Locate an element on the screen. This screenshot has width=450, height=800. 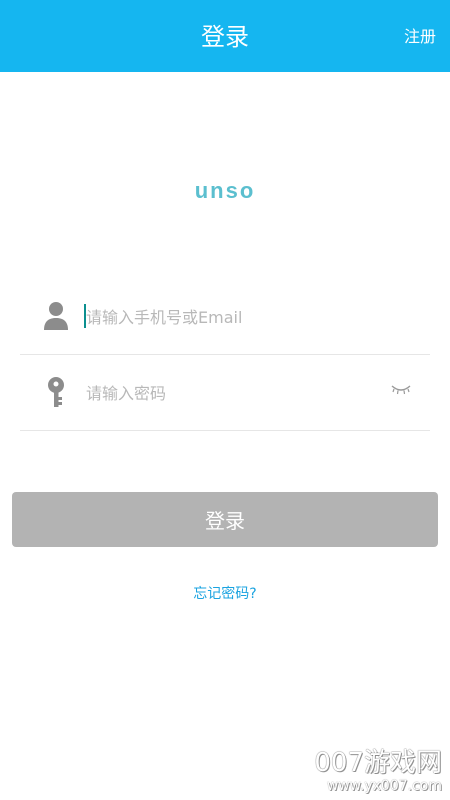
login-button: 登录 is located at coordinates (225, 519).